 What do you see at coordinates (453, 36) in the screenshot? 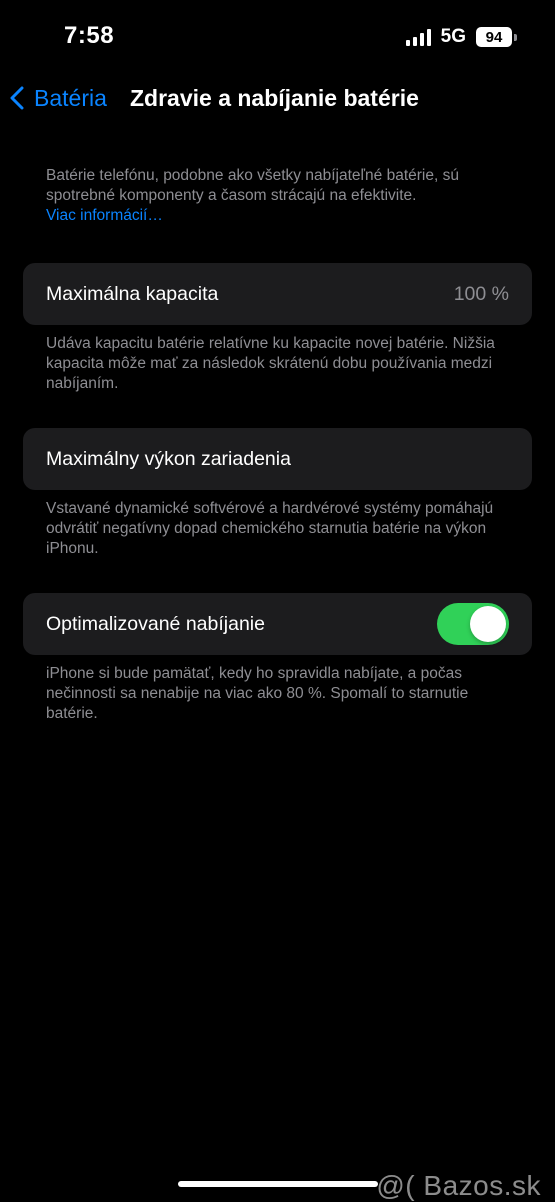
I see `network-type: 5G` at bounding box center [453, 36].